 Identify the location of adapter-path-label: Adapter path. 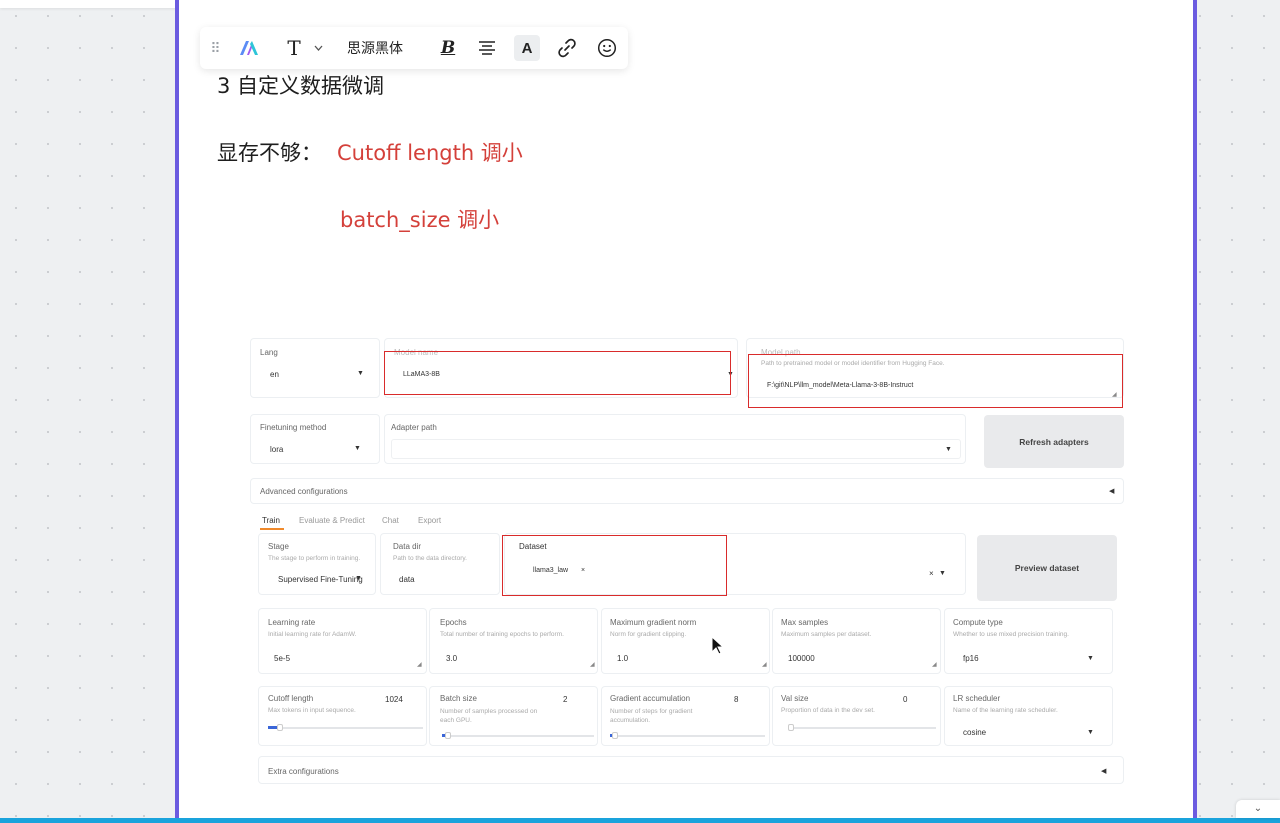
(414, 427).